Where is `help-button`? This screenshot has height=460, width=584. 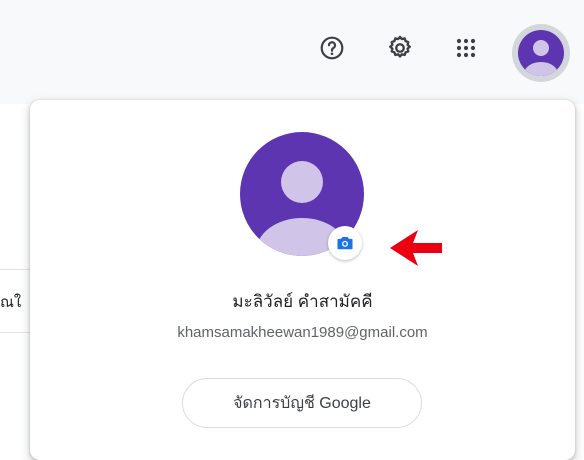
help-button is located at coordinates (332, 48).